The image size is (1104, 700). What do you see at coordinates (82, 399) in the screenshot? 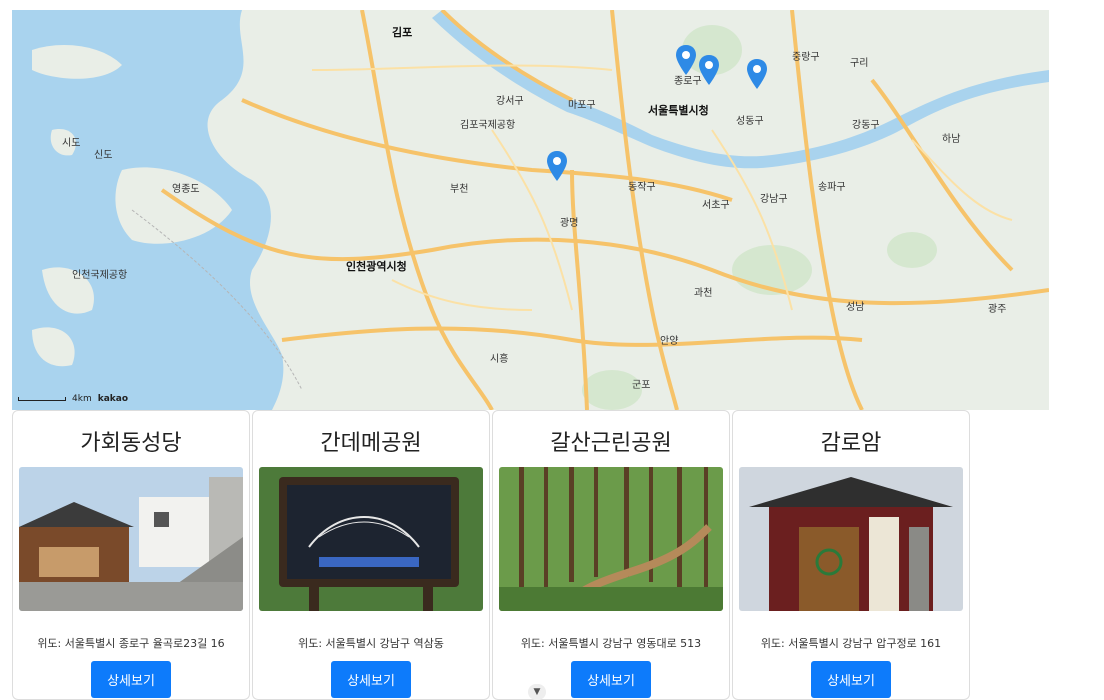
I see `scale-label: 4km` at bounding box center [82, 399].